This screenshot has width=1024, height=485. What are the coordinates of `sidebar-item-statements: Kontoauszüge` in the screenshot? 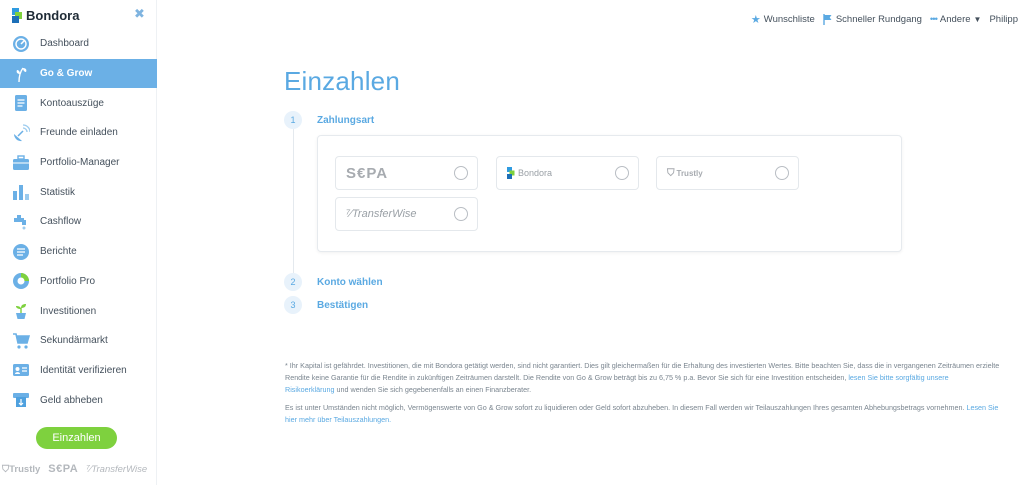 It's located at (78, 103).